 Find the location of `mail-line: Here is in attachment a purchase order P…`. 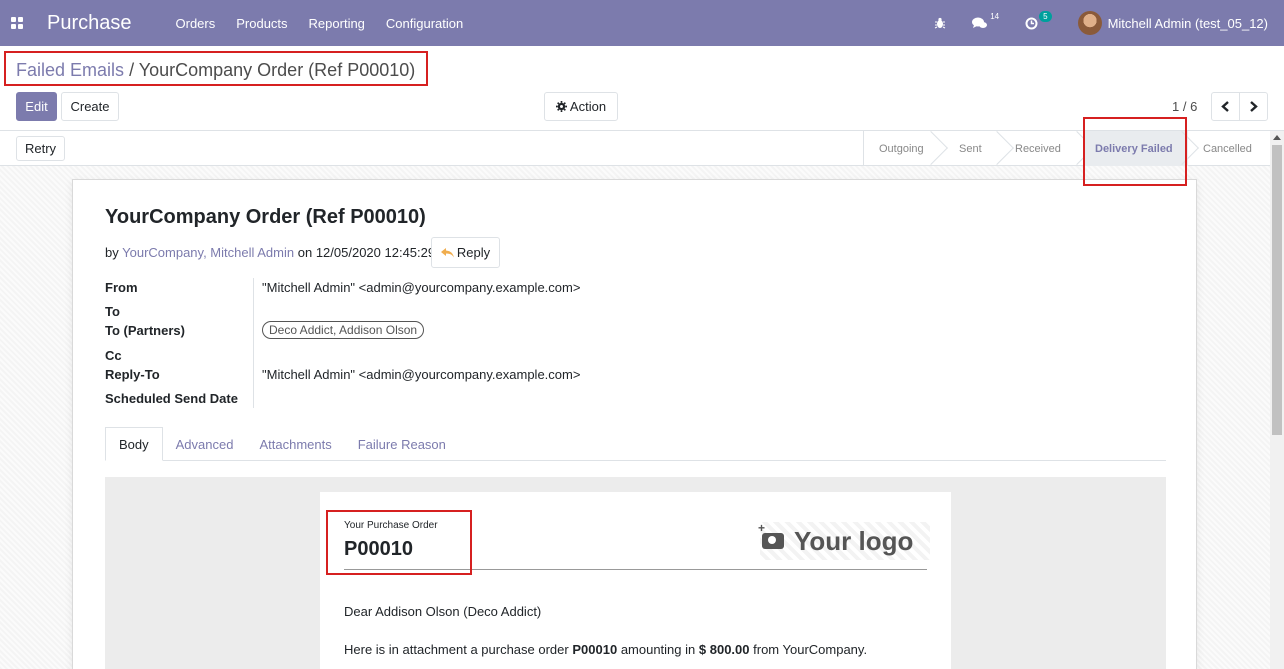

mail-line: Here is in attachment a purchase order P… is located at coordinates (605, 649).